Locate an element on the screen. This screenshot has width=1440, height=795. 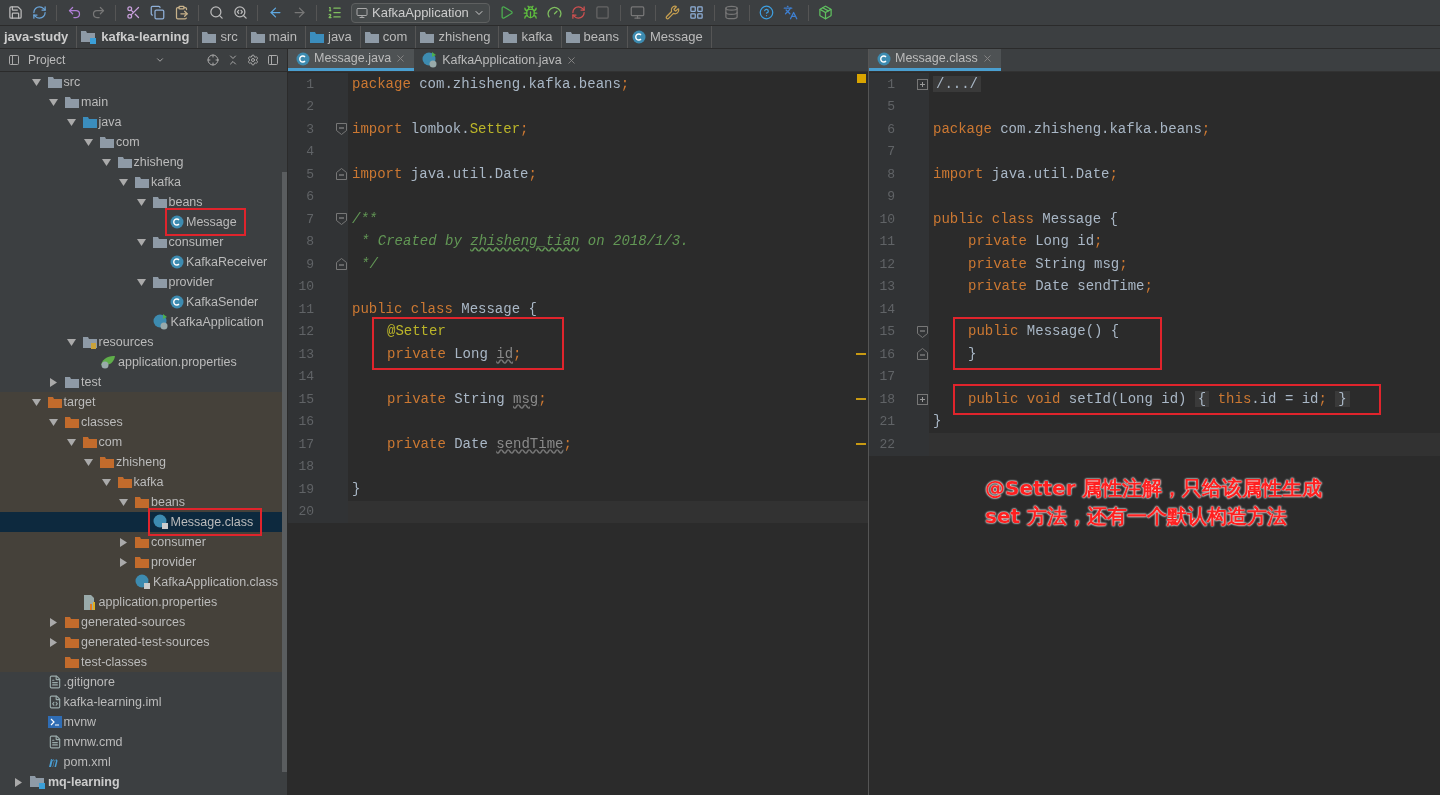
breadcrumb: zhisheng is located at coordinates (458, 37).